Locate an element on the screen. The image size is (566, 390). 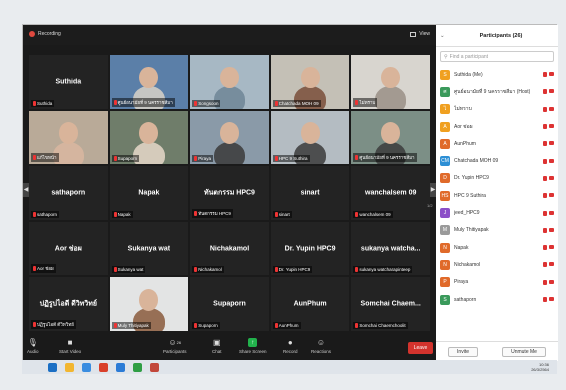
participant-row: ไ ไม่ทราบ is located at coordinates (497, 109).